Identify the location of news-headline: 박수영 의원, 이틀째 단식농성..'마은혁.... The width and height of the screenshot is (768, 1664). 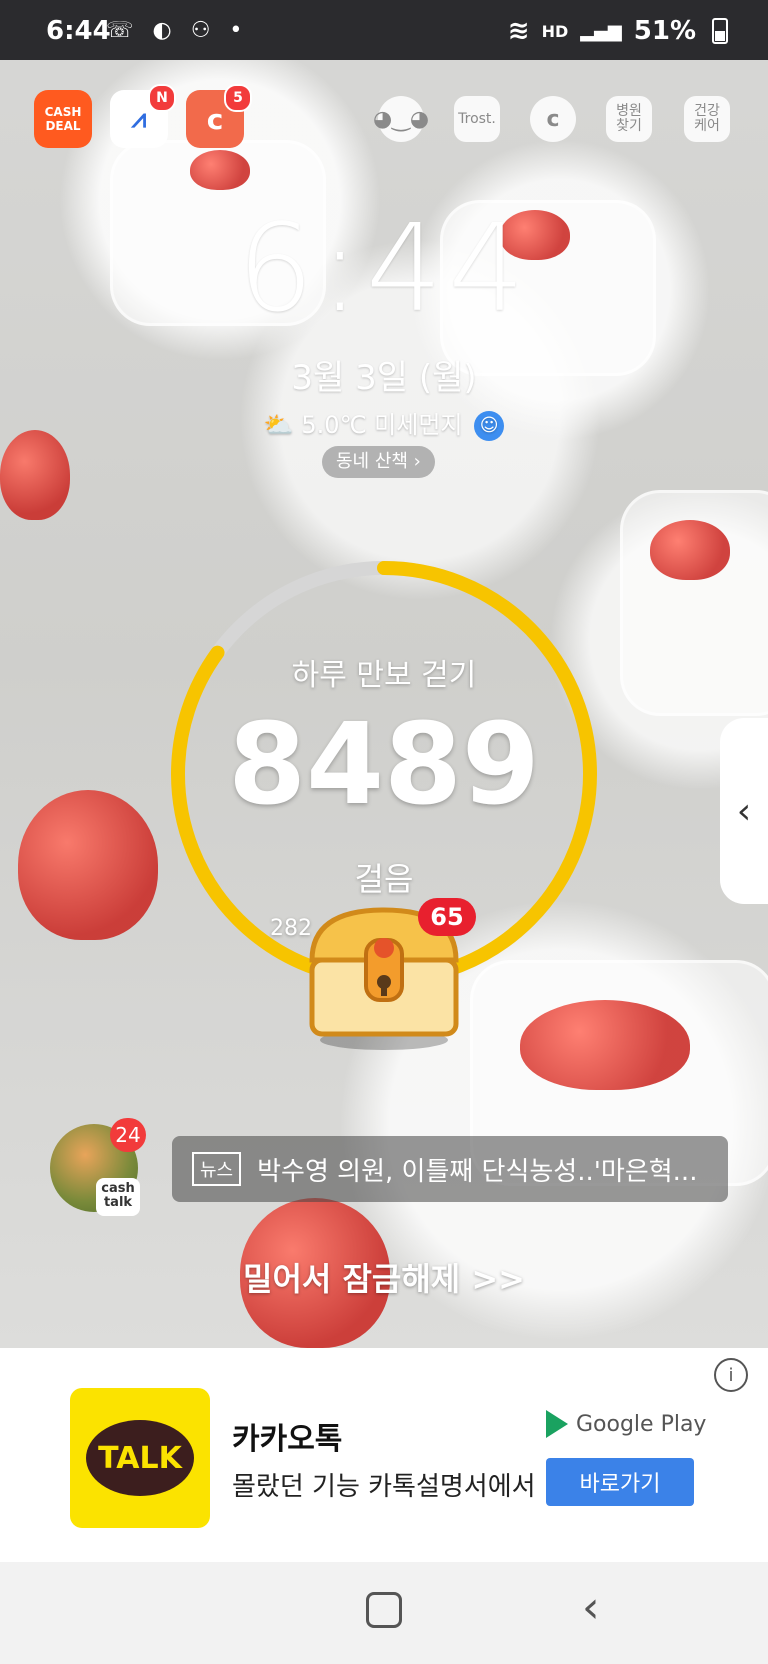
(477, 1171).